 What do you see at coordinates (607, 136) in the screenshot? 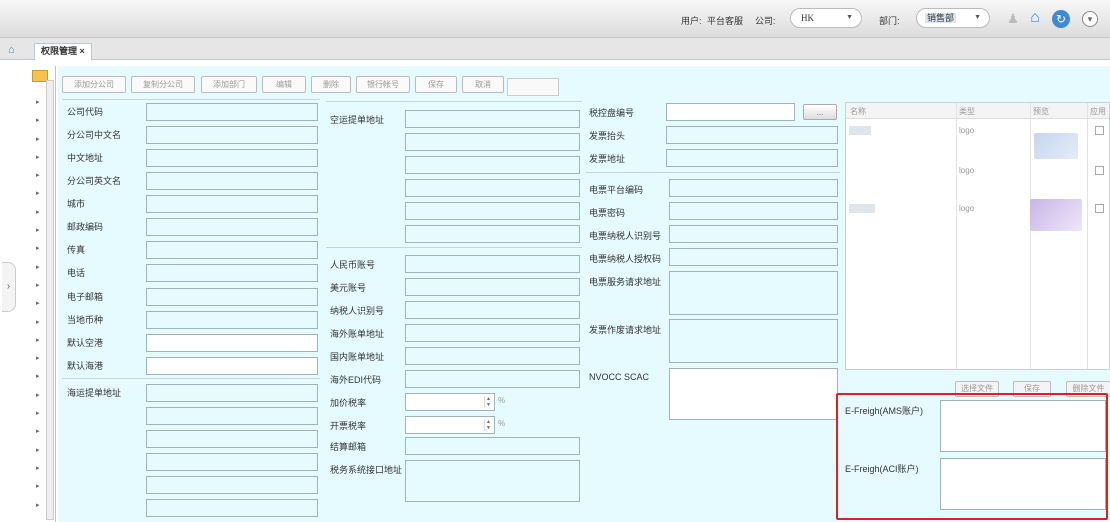
I see `invoice-title-label: 发票抬头` at bounding box center [607, 136].